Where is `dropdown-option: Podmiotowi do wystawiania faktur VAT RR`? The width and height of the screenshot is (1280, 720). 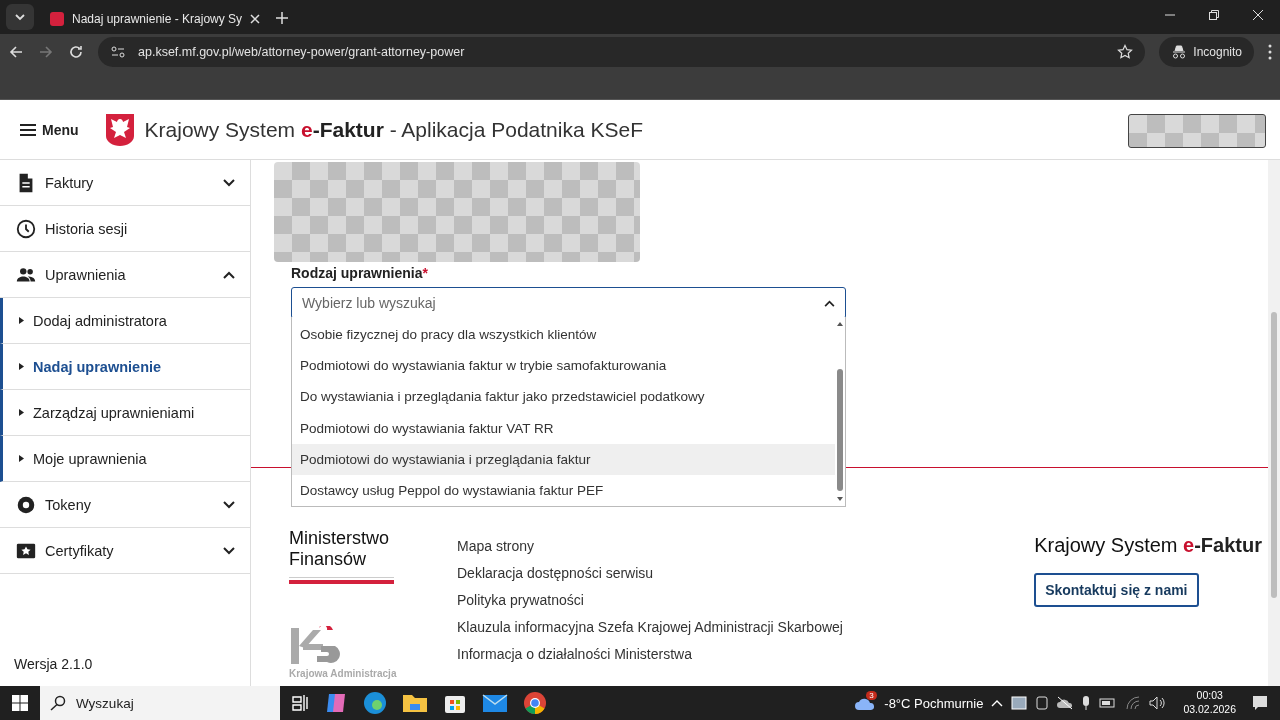
dropdown-option: Podmiotowi do wystawiania faktur VAT RR is located at coordinates (563, 428).